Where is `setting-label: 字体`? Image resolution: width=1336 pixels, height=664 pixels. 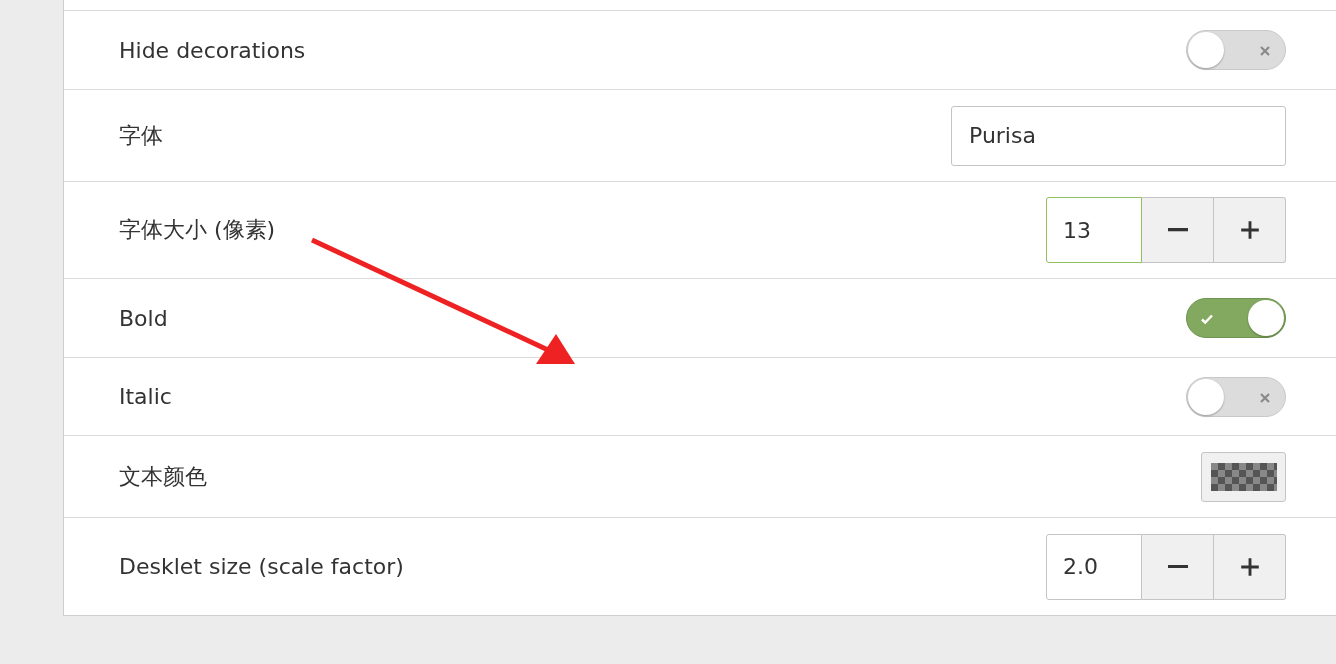 setting-label: 字体 is located at coordinates (141, 135).